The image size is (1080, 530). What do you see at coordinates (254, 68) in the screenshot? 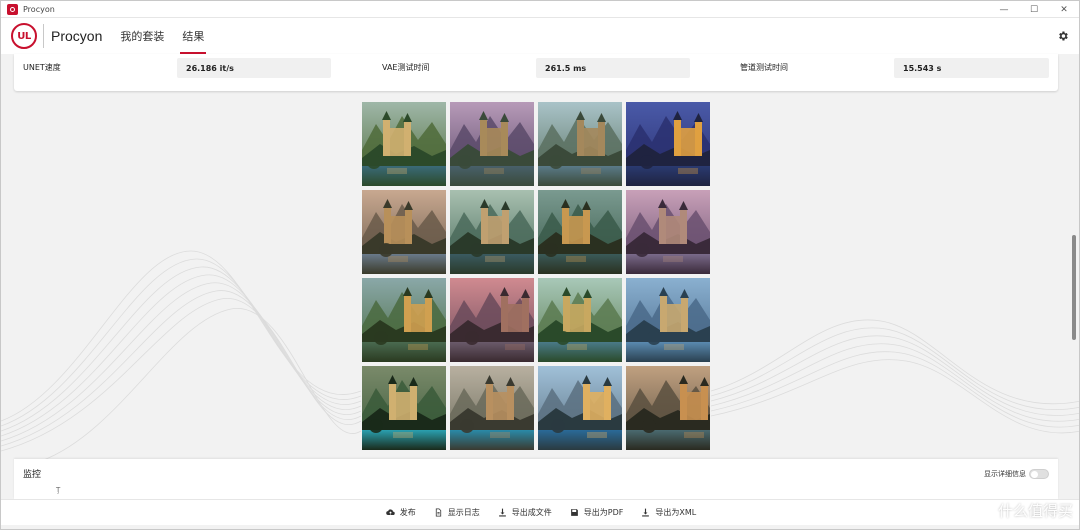
I see `unet-speed-value: 26.186 it/s` at bounding box center [254, 68].